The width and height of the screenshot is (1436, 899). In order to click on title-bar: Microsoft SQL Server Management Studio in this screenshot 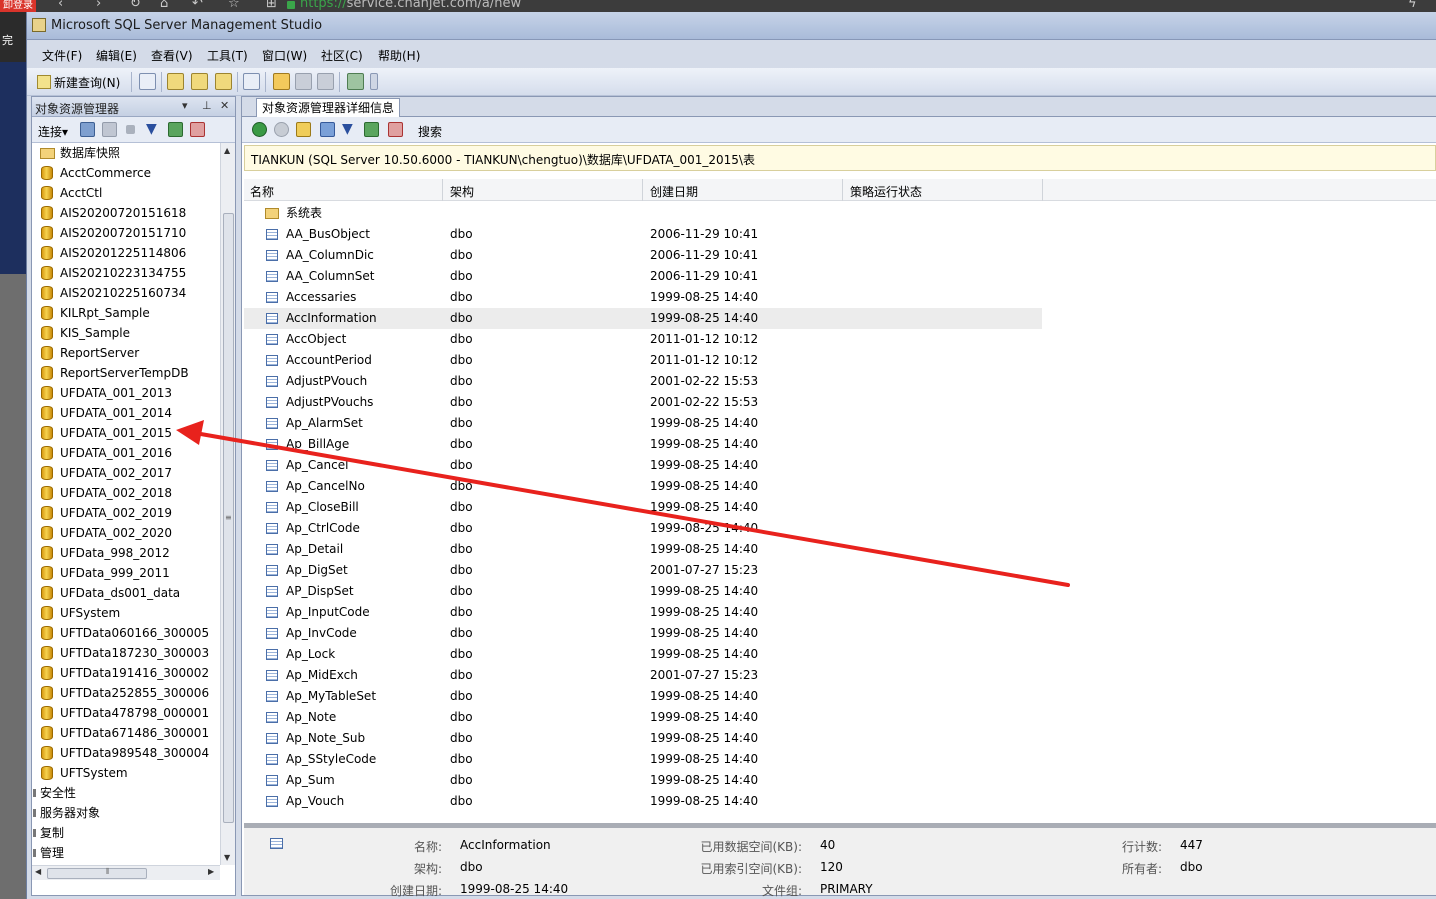, I will do `click(731, 26)`.